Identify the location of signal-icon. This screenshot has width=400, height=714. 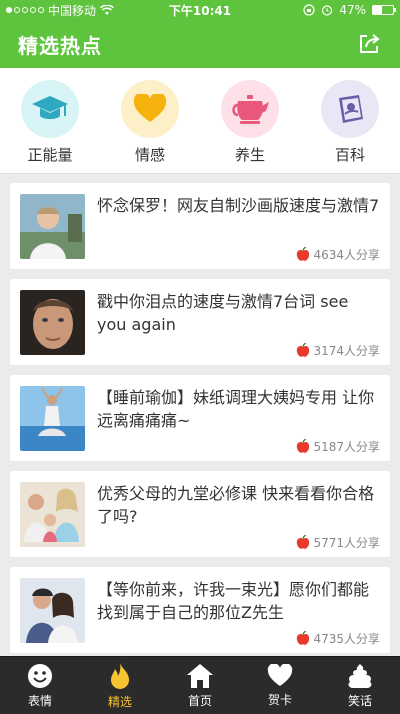
(25, 10).